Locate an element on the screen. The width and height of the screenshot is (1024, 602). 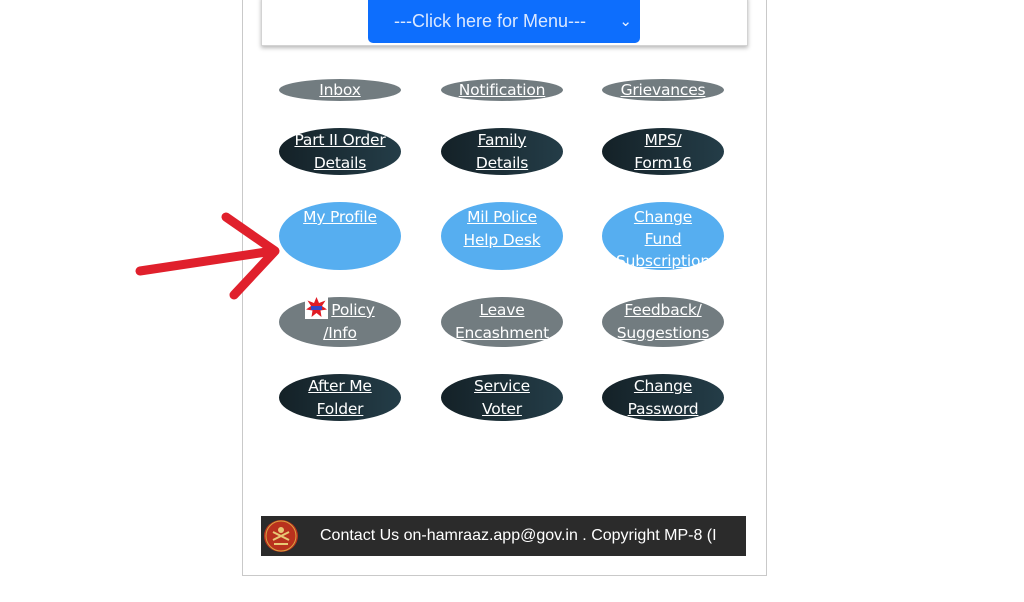
after-me-folder-button: After Me Folder is located at coordinates (340, 397).